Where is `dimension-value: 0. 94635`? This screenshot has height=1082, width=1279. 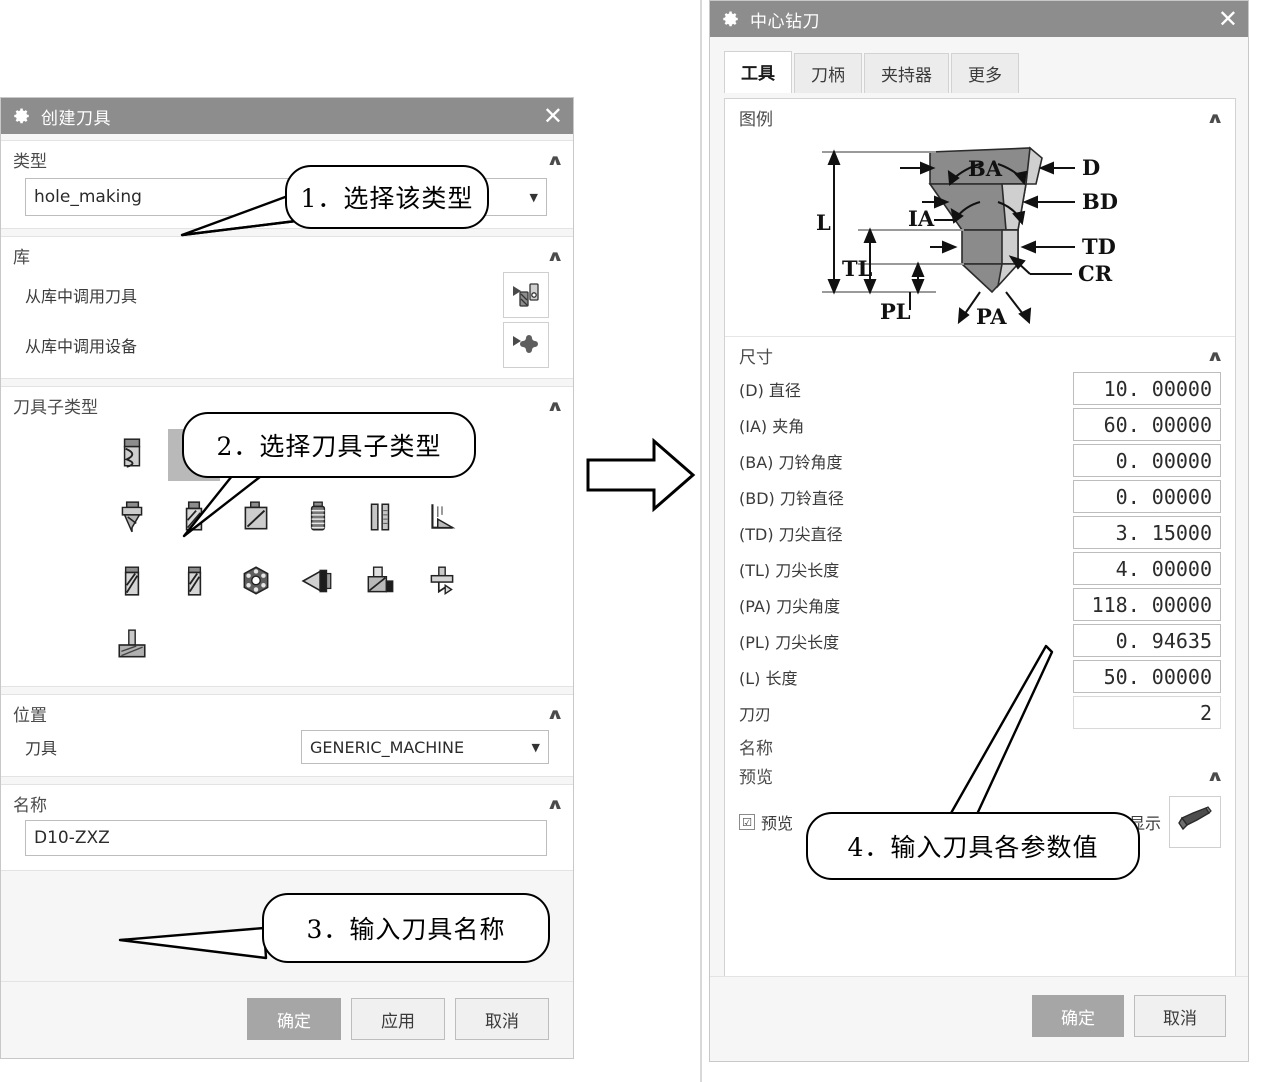
dimension-value: 0. 94635 is located at coordinates (1163, 640).